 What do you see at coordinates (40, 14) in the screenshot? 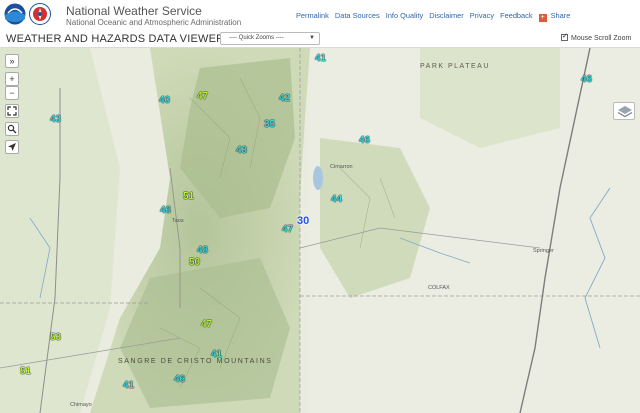
I see `nws-logo` at bounding box center [40, 14].